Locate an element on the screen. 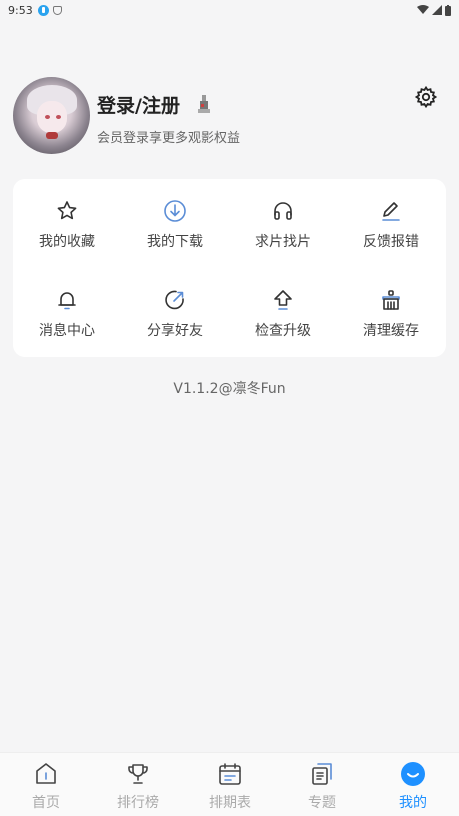 This screenshot has height=816, width=459. menu-item-messages: 消息中心 is located at coordinates (67, 312).